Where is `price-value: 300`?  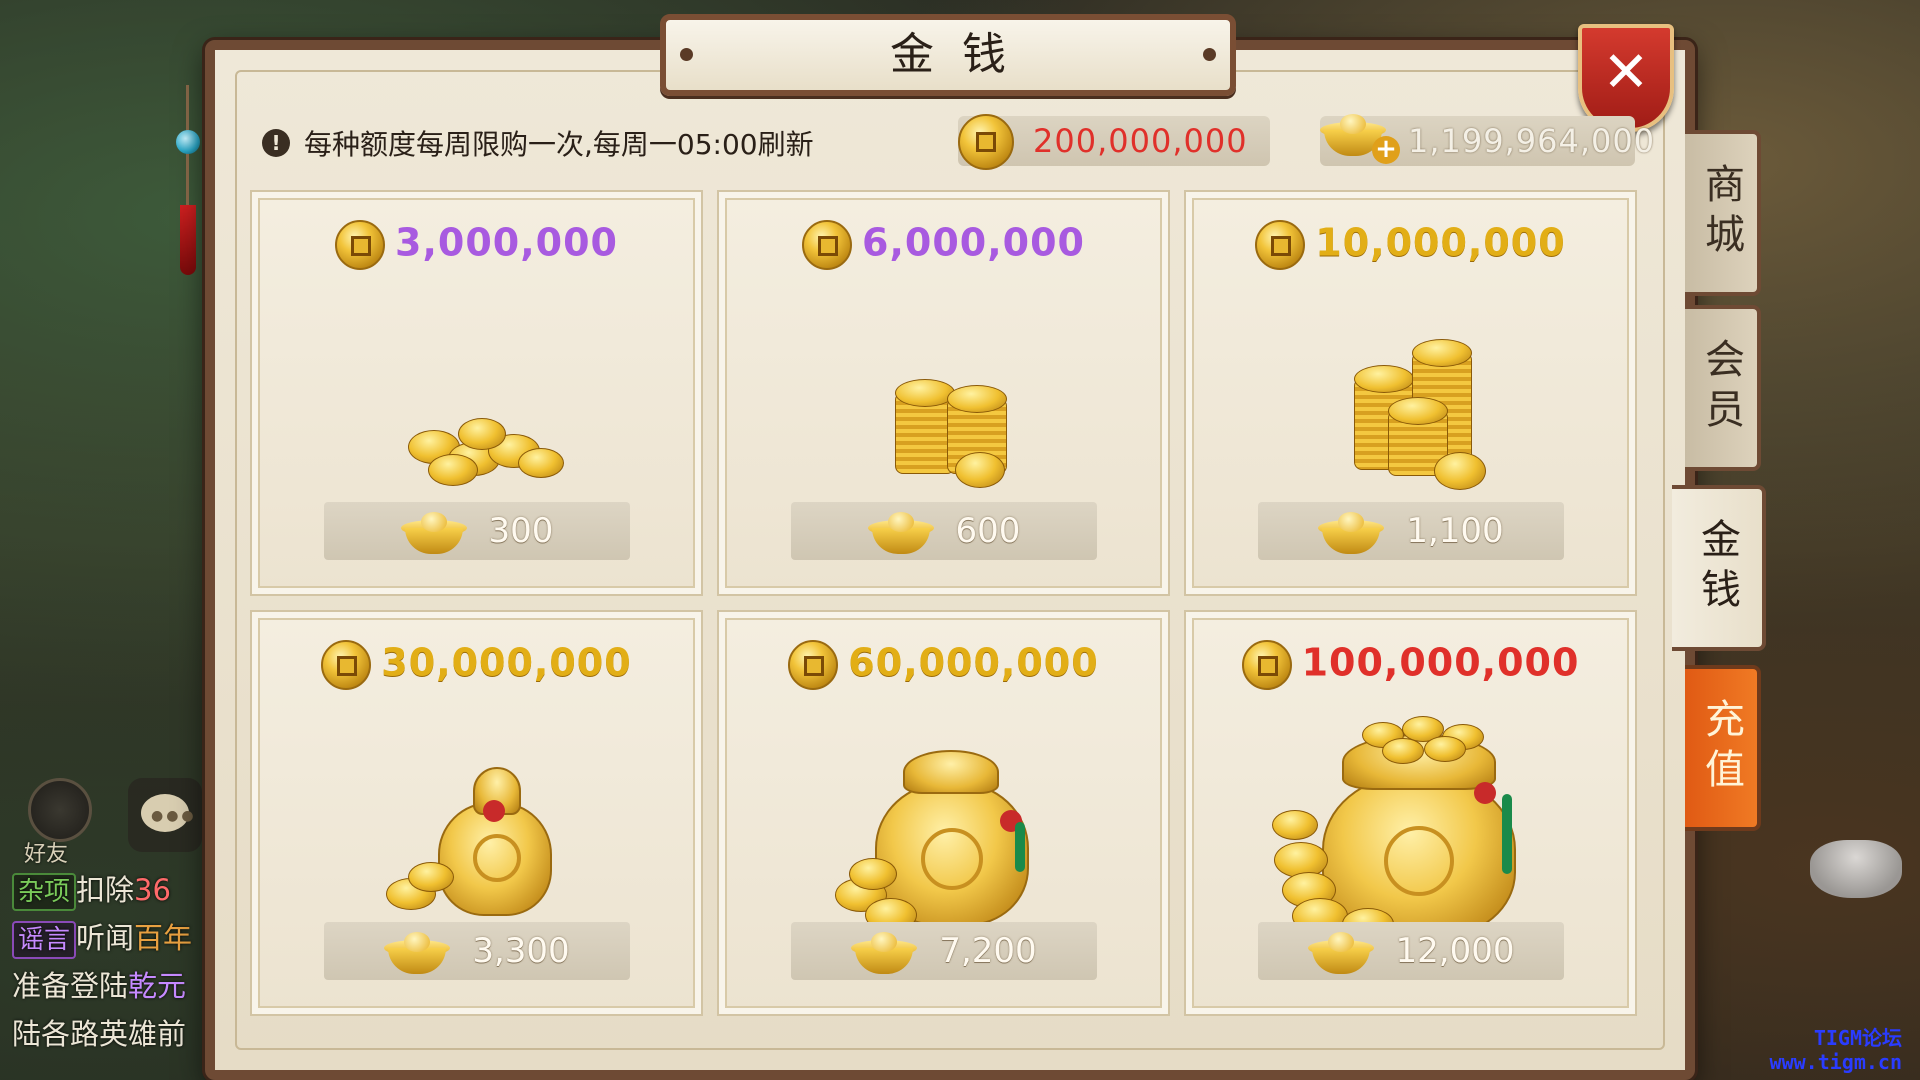 price-value: 300 is located at coordinates (521, 531).